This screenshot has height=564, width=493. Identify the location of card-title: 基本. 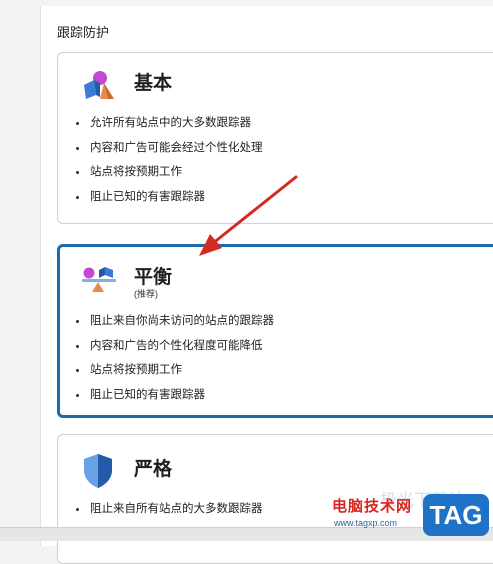
(153, 83).